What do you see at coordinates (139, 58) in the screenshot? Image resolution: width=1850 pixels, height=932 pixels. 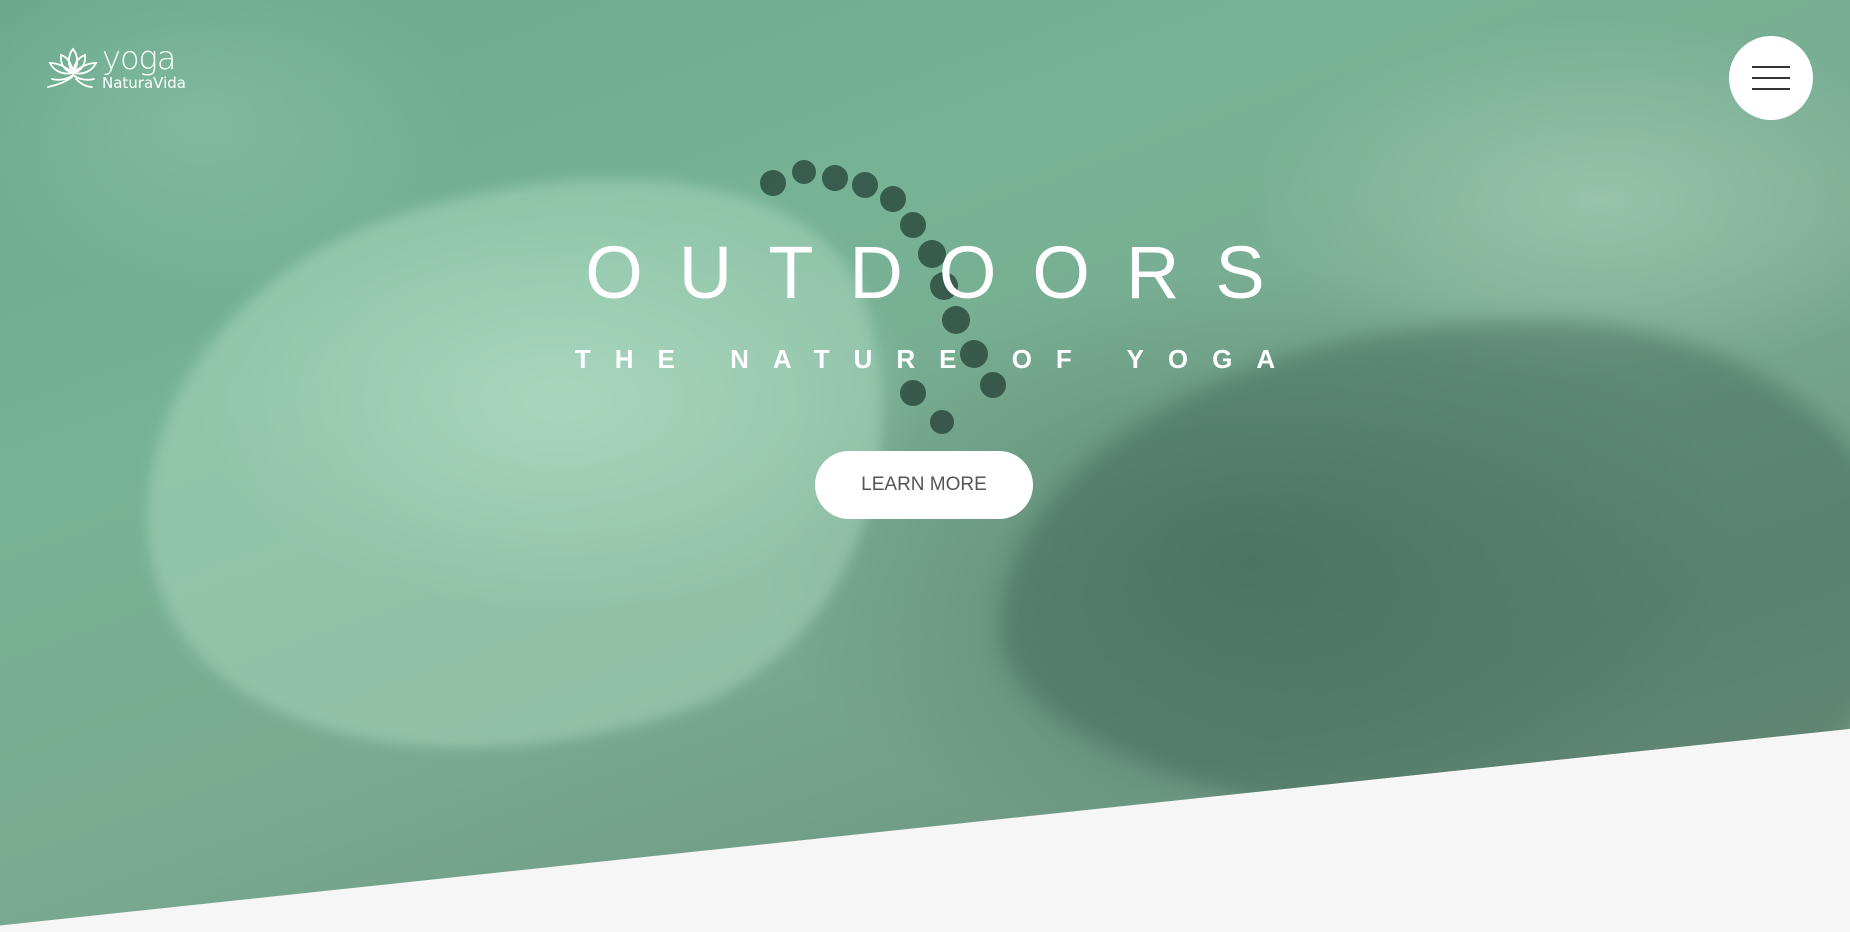 I see `brand-name: yoga` at bounding box center [139, 58].